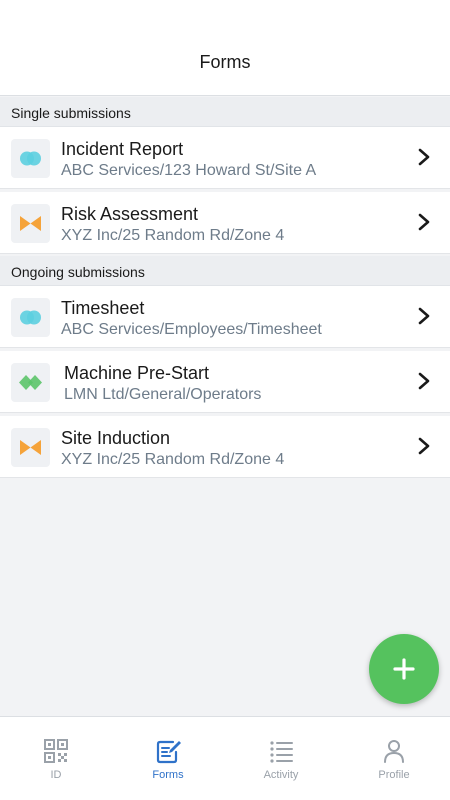 Image resolution: width=450 pixels, height=800 pixels. What do you see at coordinates (56, 775) in the screenshot?
I see `nav-label: ID` at bounding box center [56, 775].